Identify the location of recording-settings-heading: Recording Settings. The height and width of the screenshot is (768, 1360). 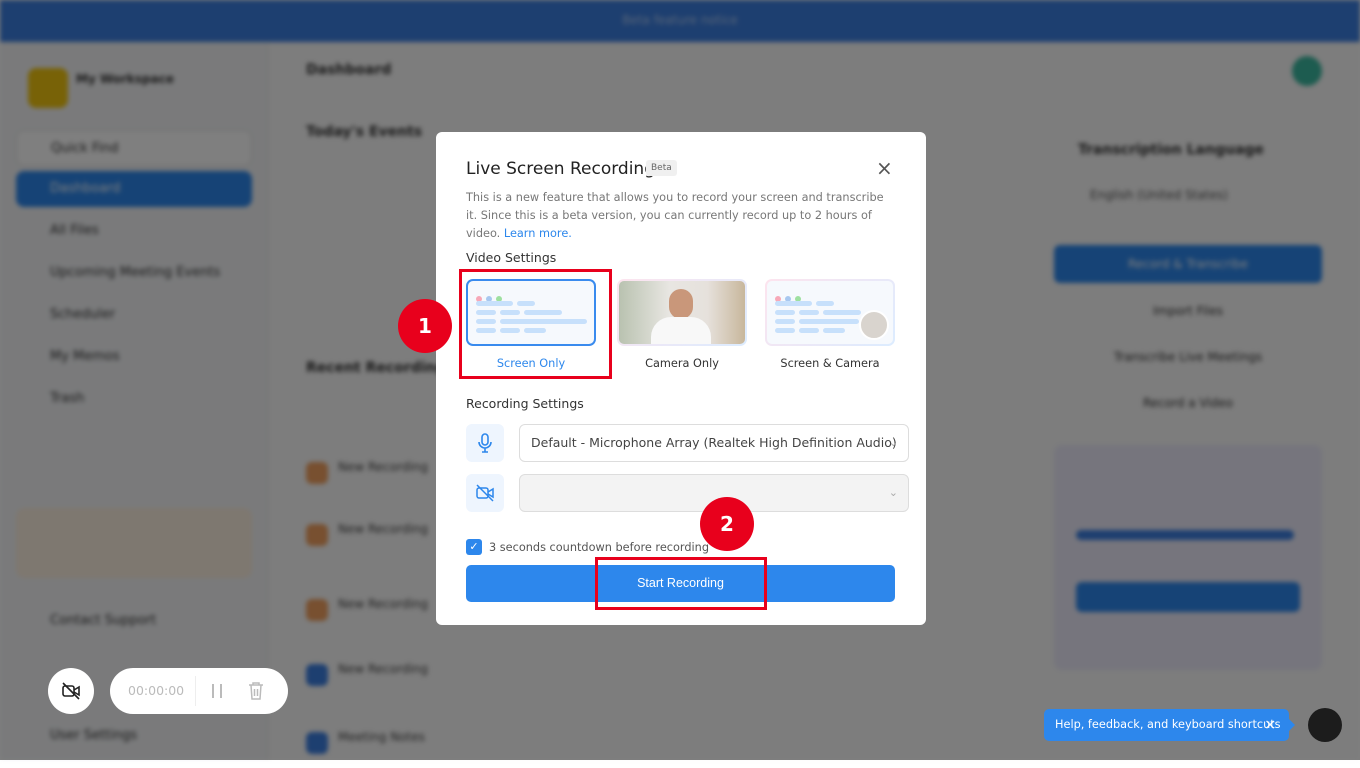
(525, 403).